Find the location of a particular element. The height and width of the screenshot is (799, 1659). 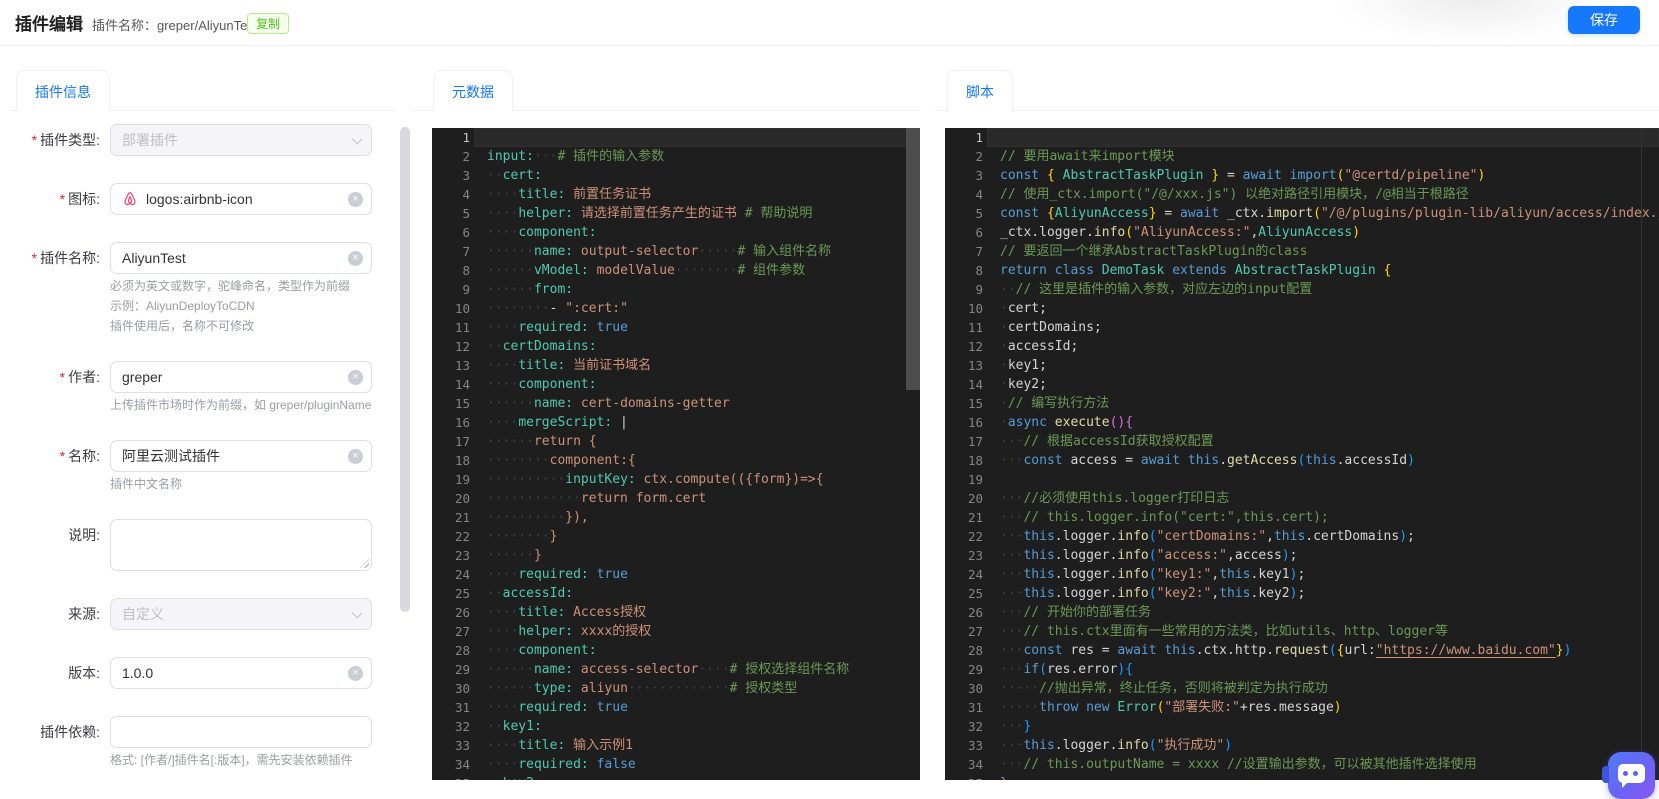

version-input: 1.0.0 × is located at coordinates (241, 673).